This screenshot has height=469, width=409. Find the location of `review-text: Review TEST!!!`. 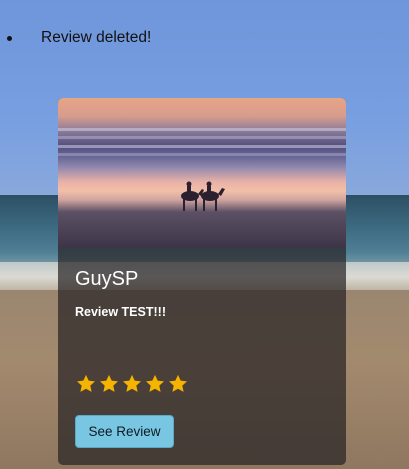

review-text: Review TEST!!! is located at coordinates (120, 312).